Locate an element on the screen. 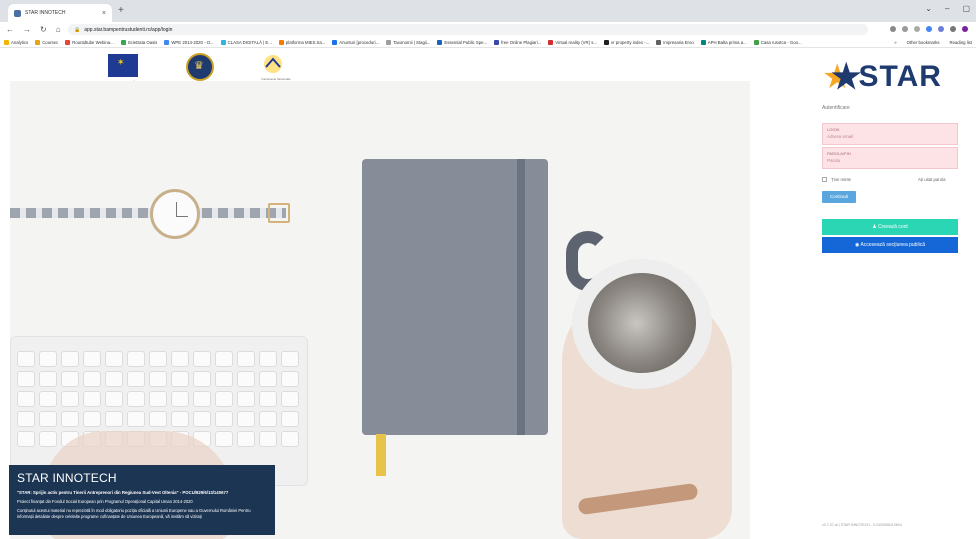  email-field: LOGIN Adresa email is located at coordinates (890, 134).